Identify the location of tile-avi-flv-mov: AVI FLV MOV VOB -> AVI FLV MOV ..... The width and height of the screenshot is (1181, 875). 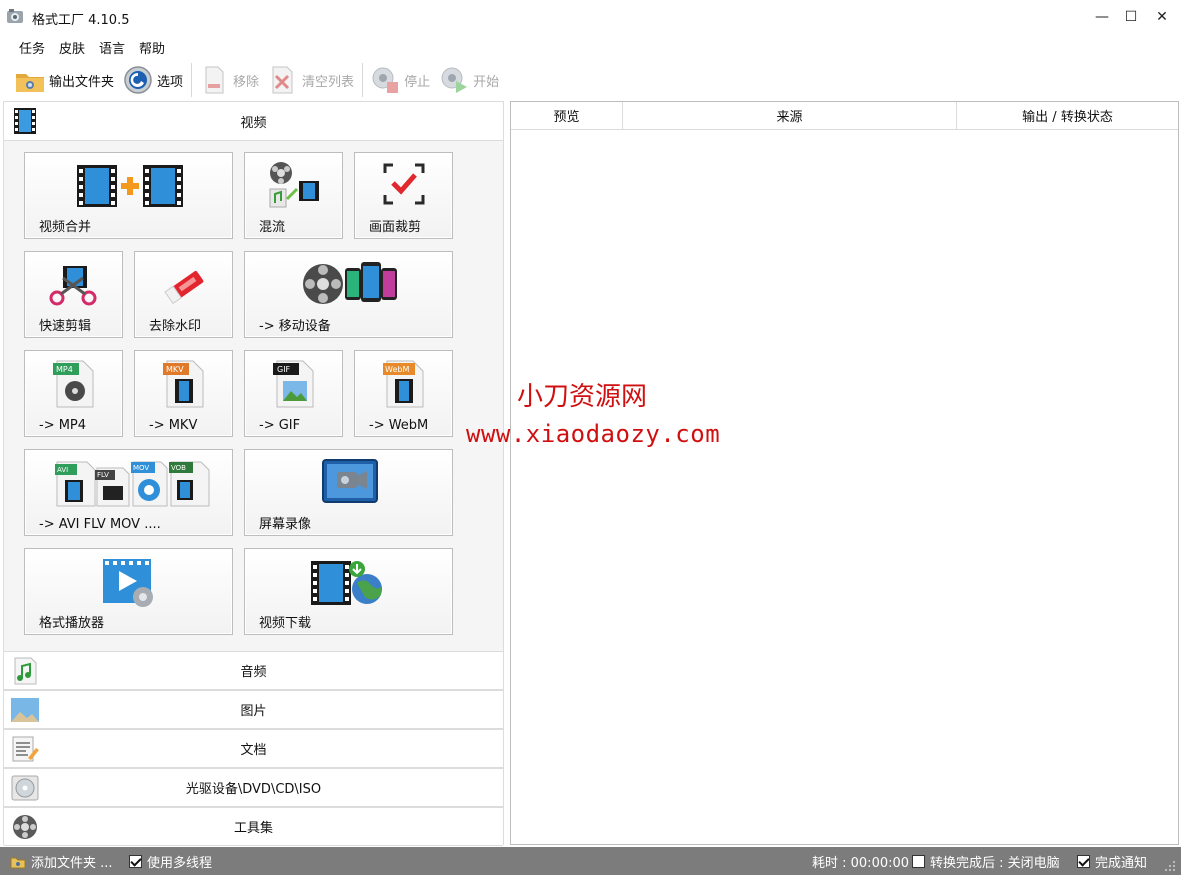
(128, 492).